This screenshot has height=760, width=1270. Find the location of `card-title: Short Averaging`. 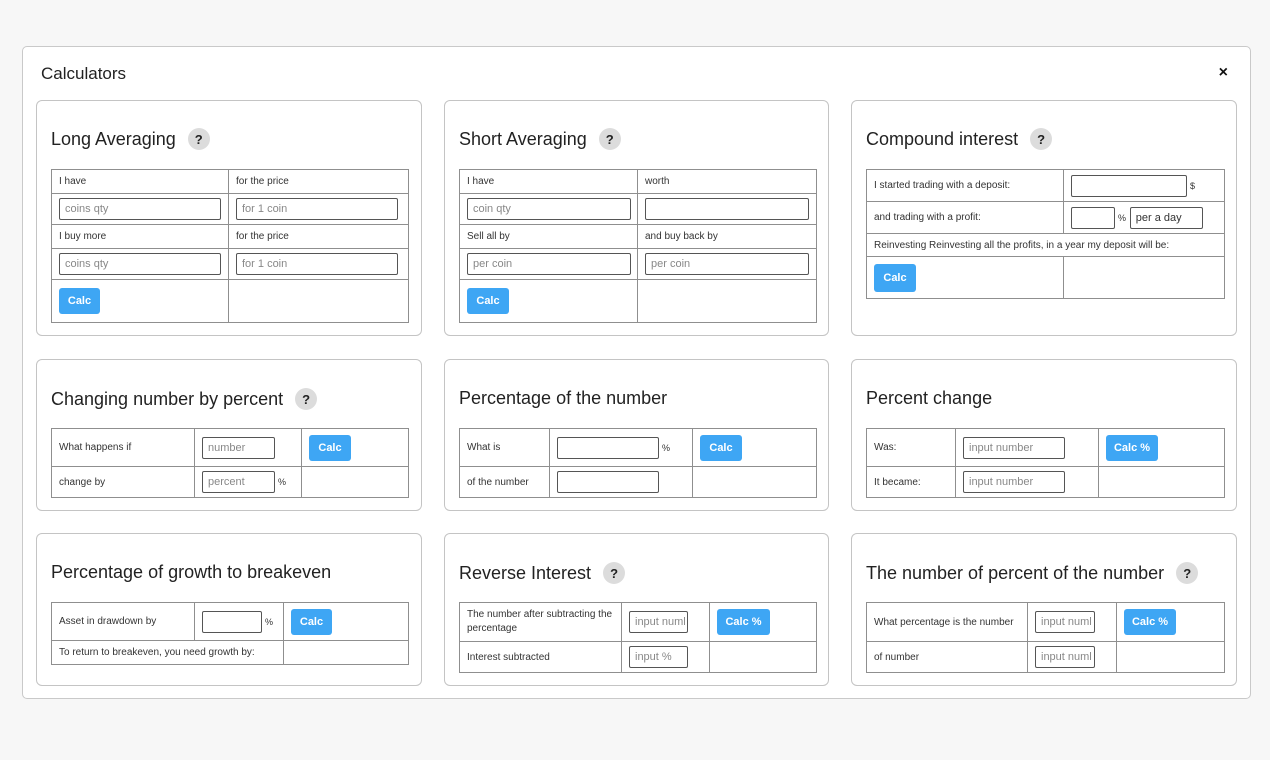

card-title: Short Averaging is located at coordinates (523, 138).